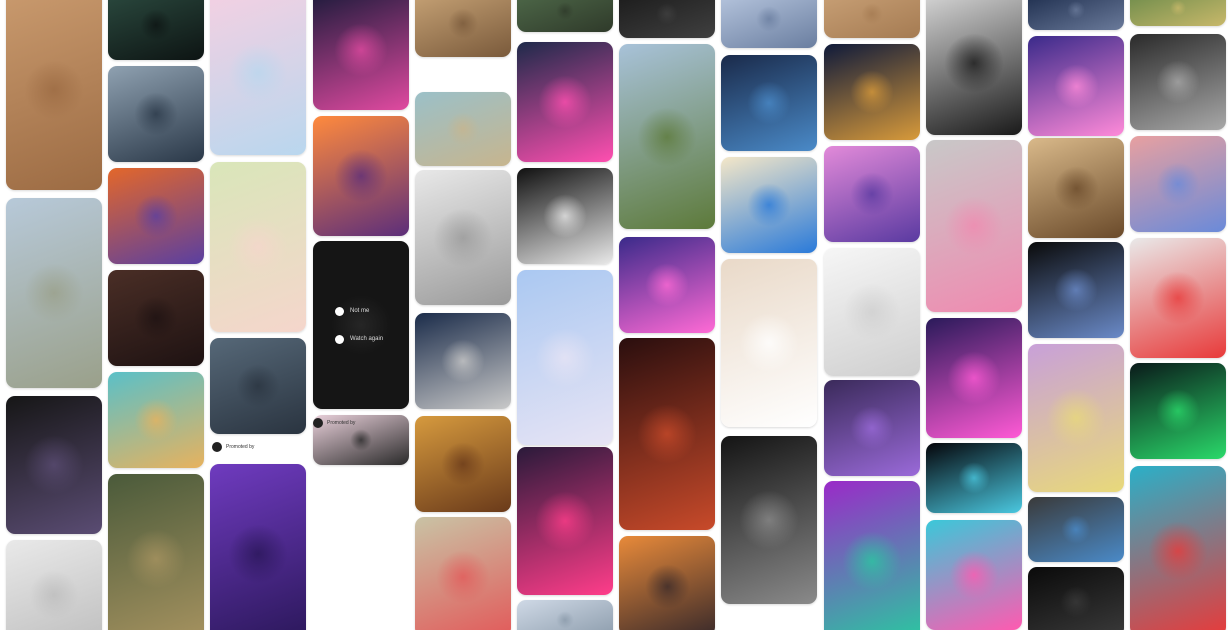  I want to click on menu-item-not-me: Not me, so click(365, 311).